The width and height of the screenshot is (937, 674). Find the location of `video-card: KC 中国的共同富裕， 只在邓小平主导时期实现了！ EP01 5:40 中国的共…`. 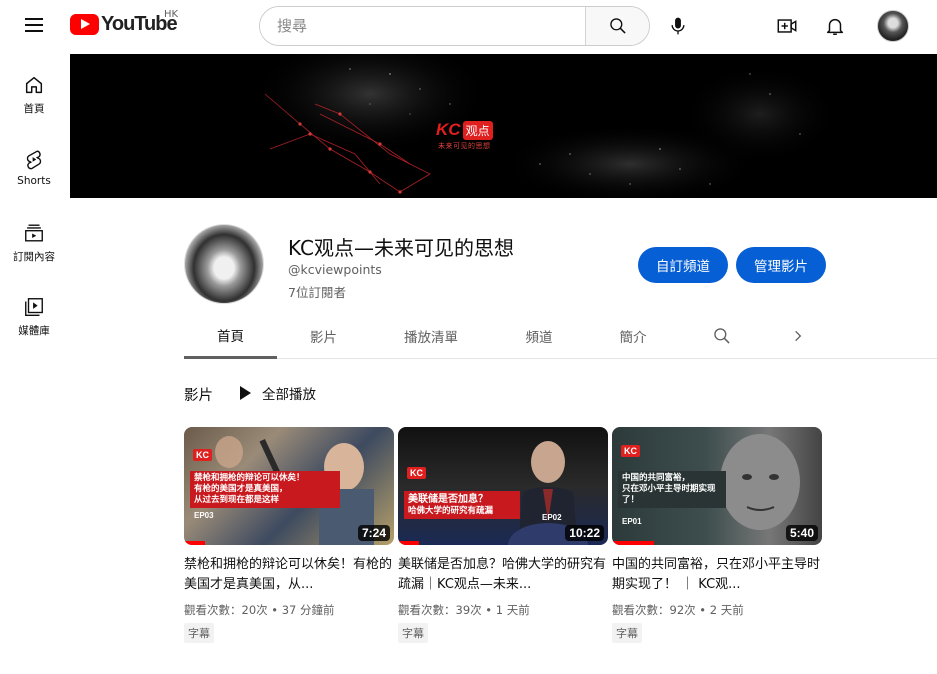

video-card: KC 中国的共同富裕， 只在邓小平主导时期实现了！ EP01 5:40 中国的共… is located at coordinates (717, 535).